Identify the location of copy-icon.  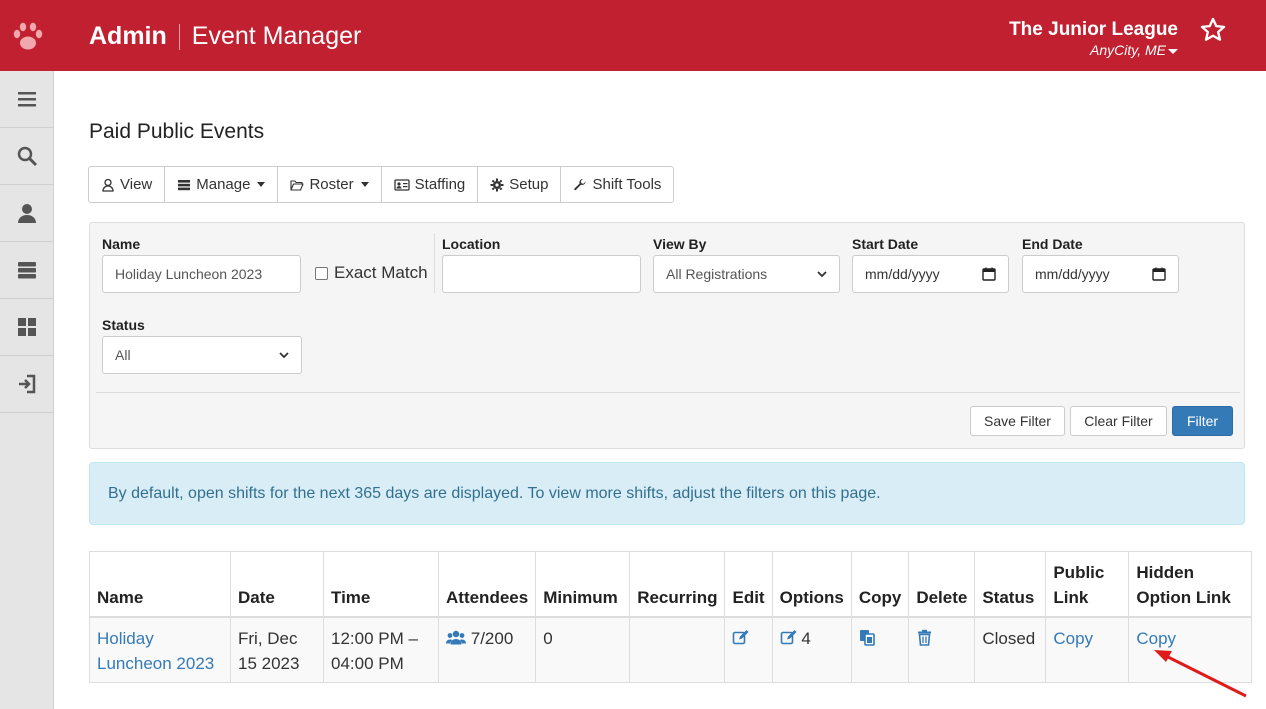
(867, 637).